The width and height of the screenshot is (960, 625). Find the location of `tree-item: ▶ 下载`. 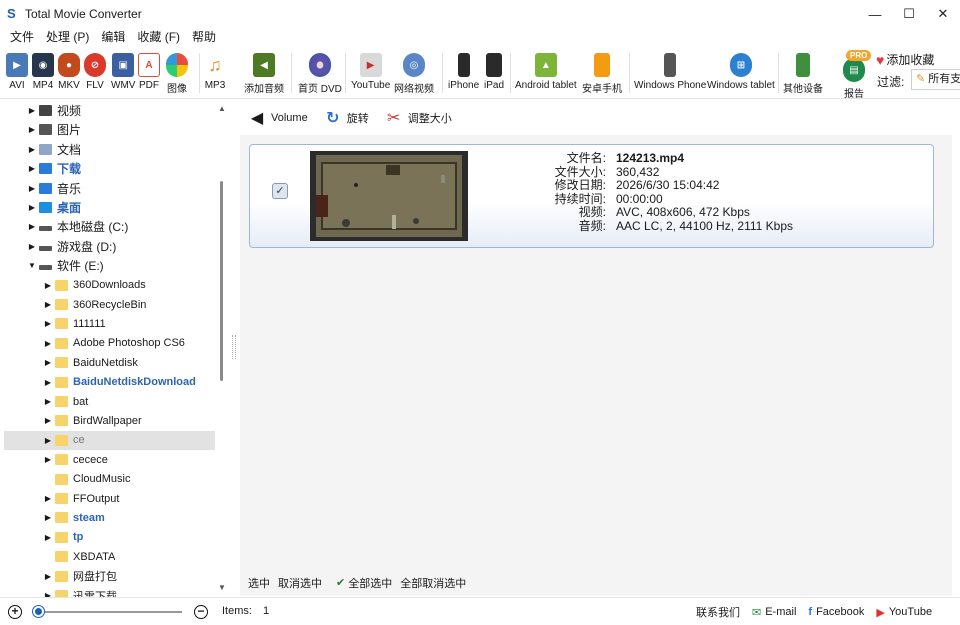

tree-item: ▶ 下载 is located at coordinates (109, 168).